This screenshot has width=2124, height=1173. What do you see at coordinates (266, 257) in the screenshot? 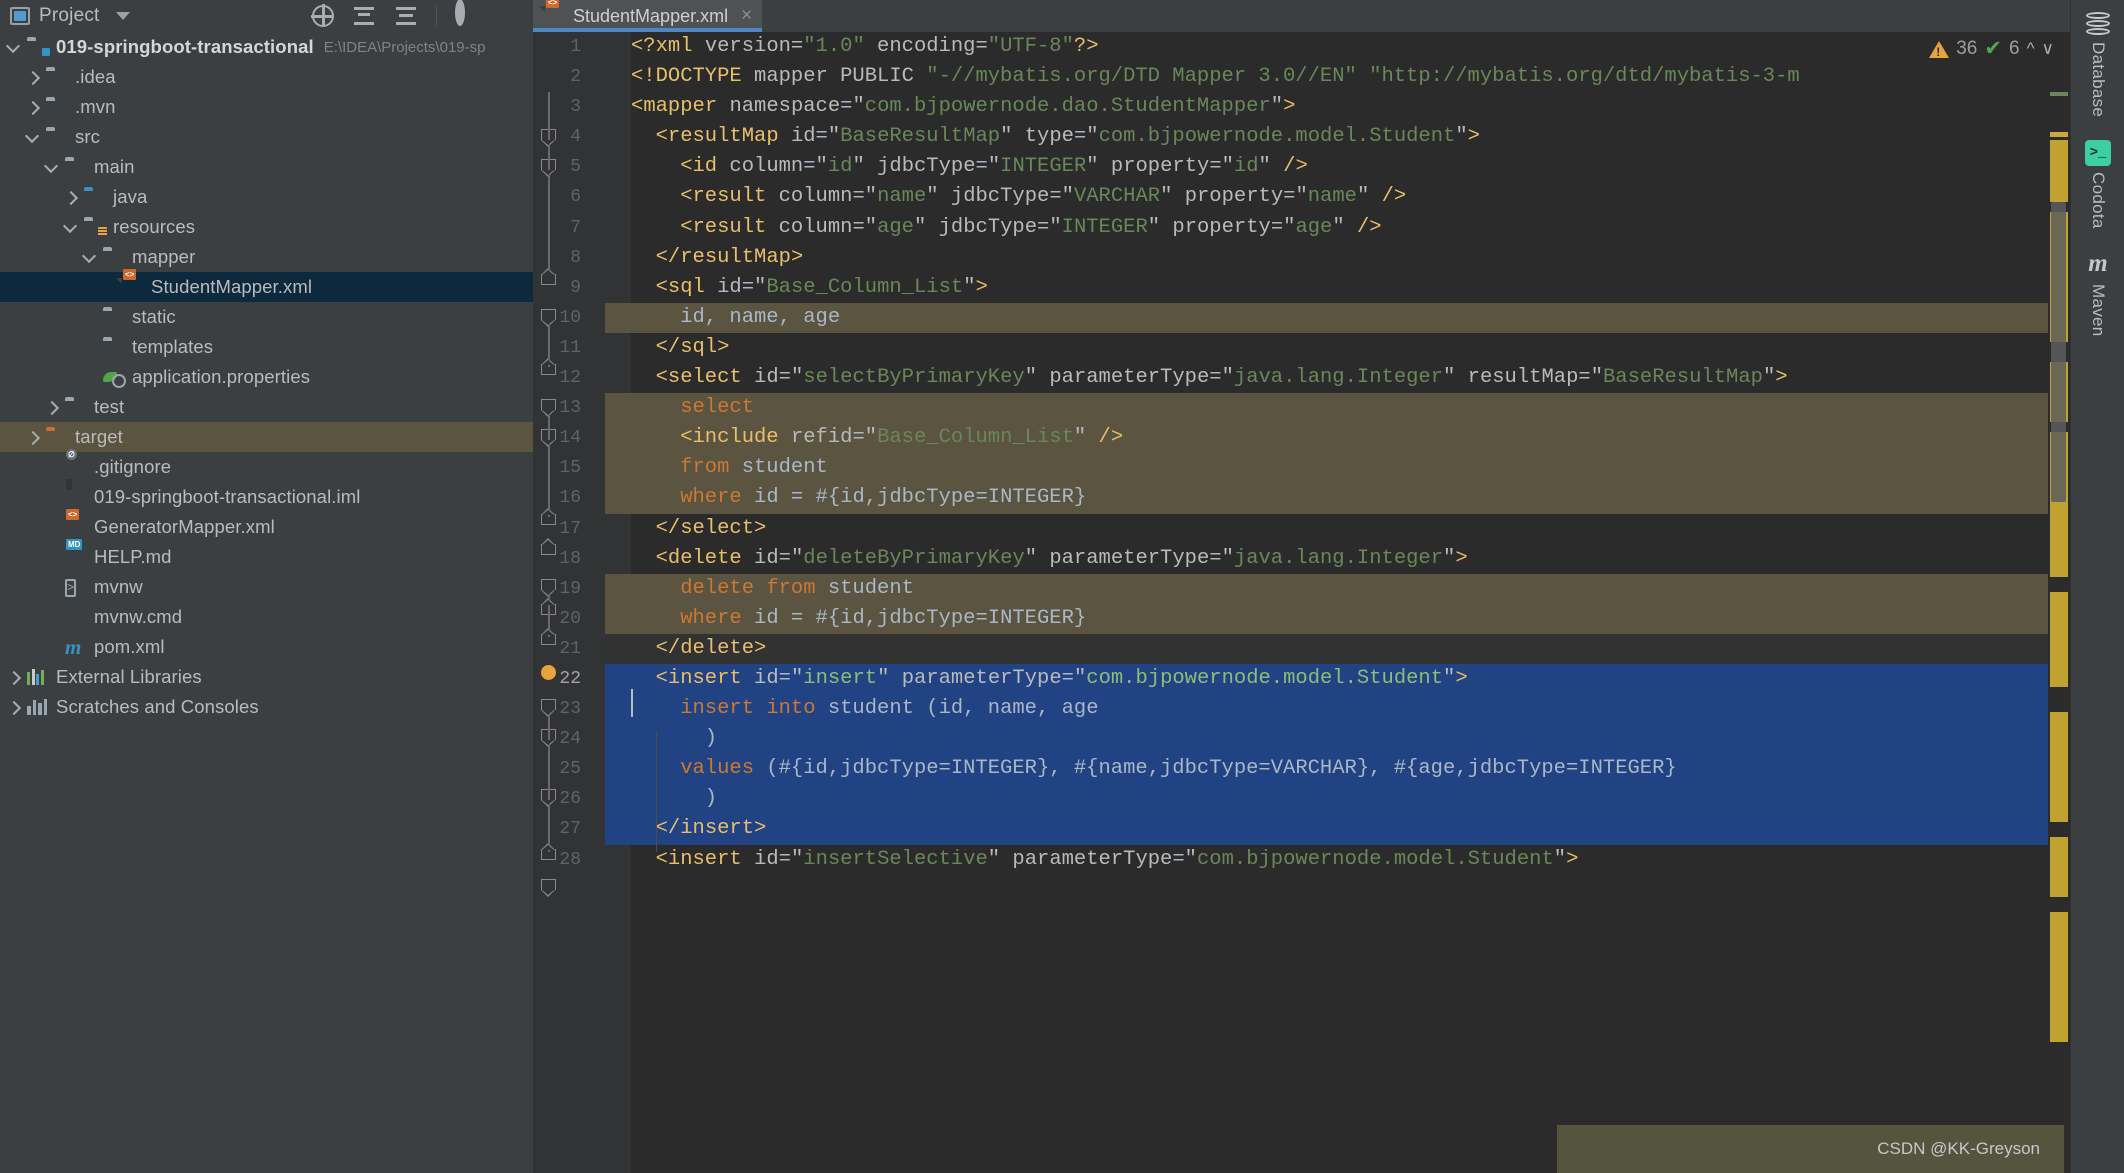
I see `tree-item-mapper: mapper` at bounding box center [266, 257].